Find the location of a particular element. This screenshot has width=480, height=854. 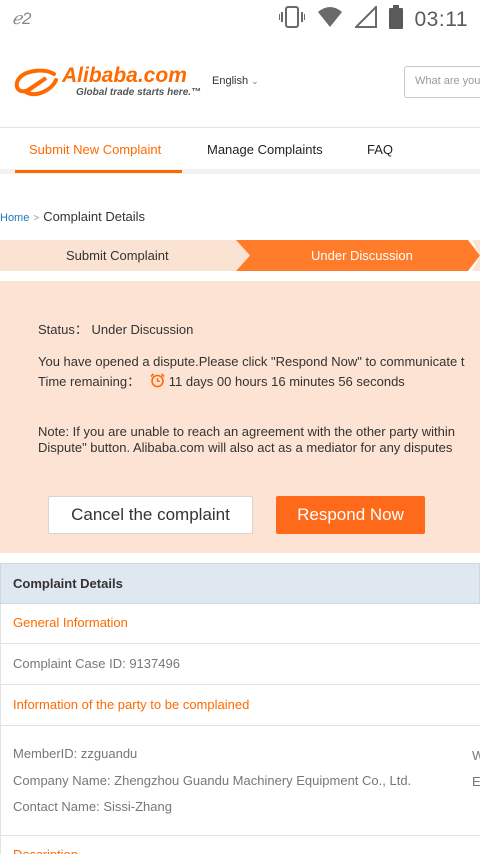

time-remaining-value: 11 days 00 hours 16 minutes 56 seconds is located at coordinates (286, 381).